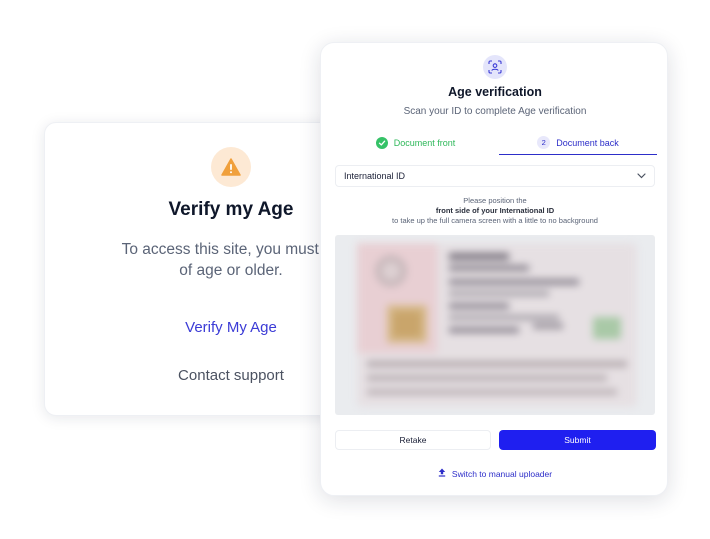  What do you see at coordinates (641, 176) in the screenshot?
I see `chevron-down-icon` at bounding box center [641, 176].